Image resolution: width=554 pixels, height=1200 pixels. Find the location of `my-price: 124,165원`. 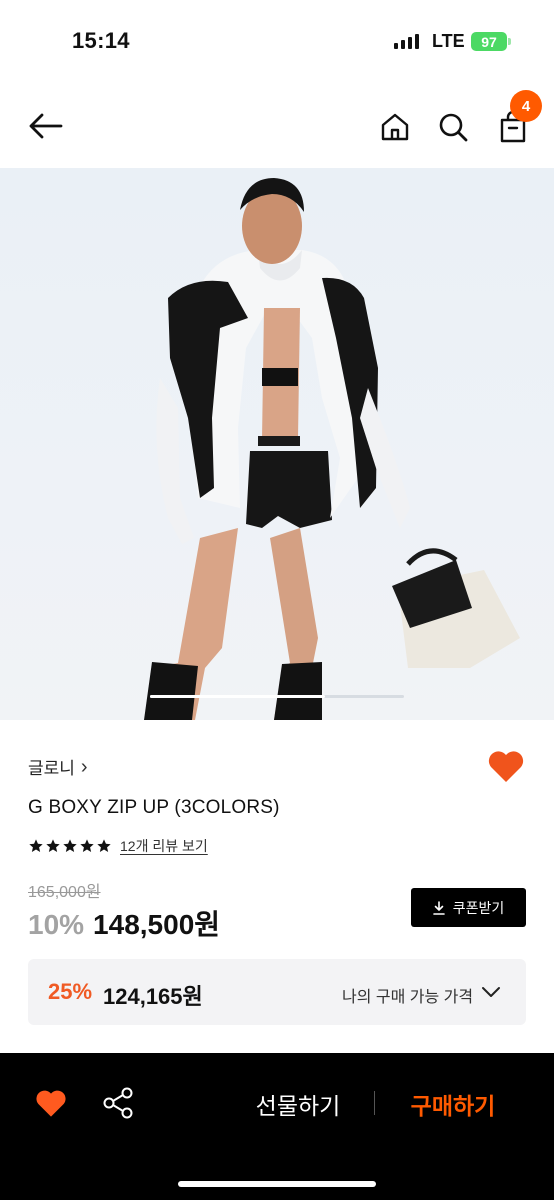

my-price: 124,165원 is located at coordinates (153, 996).